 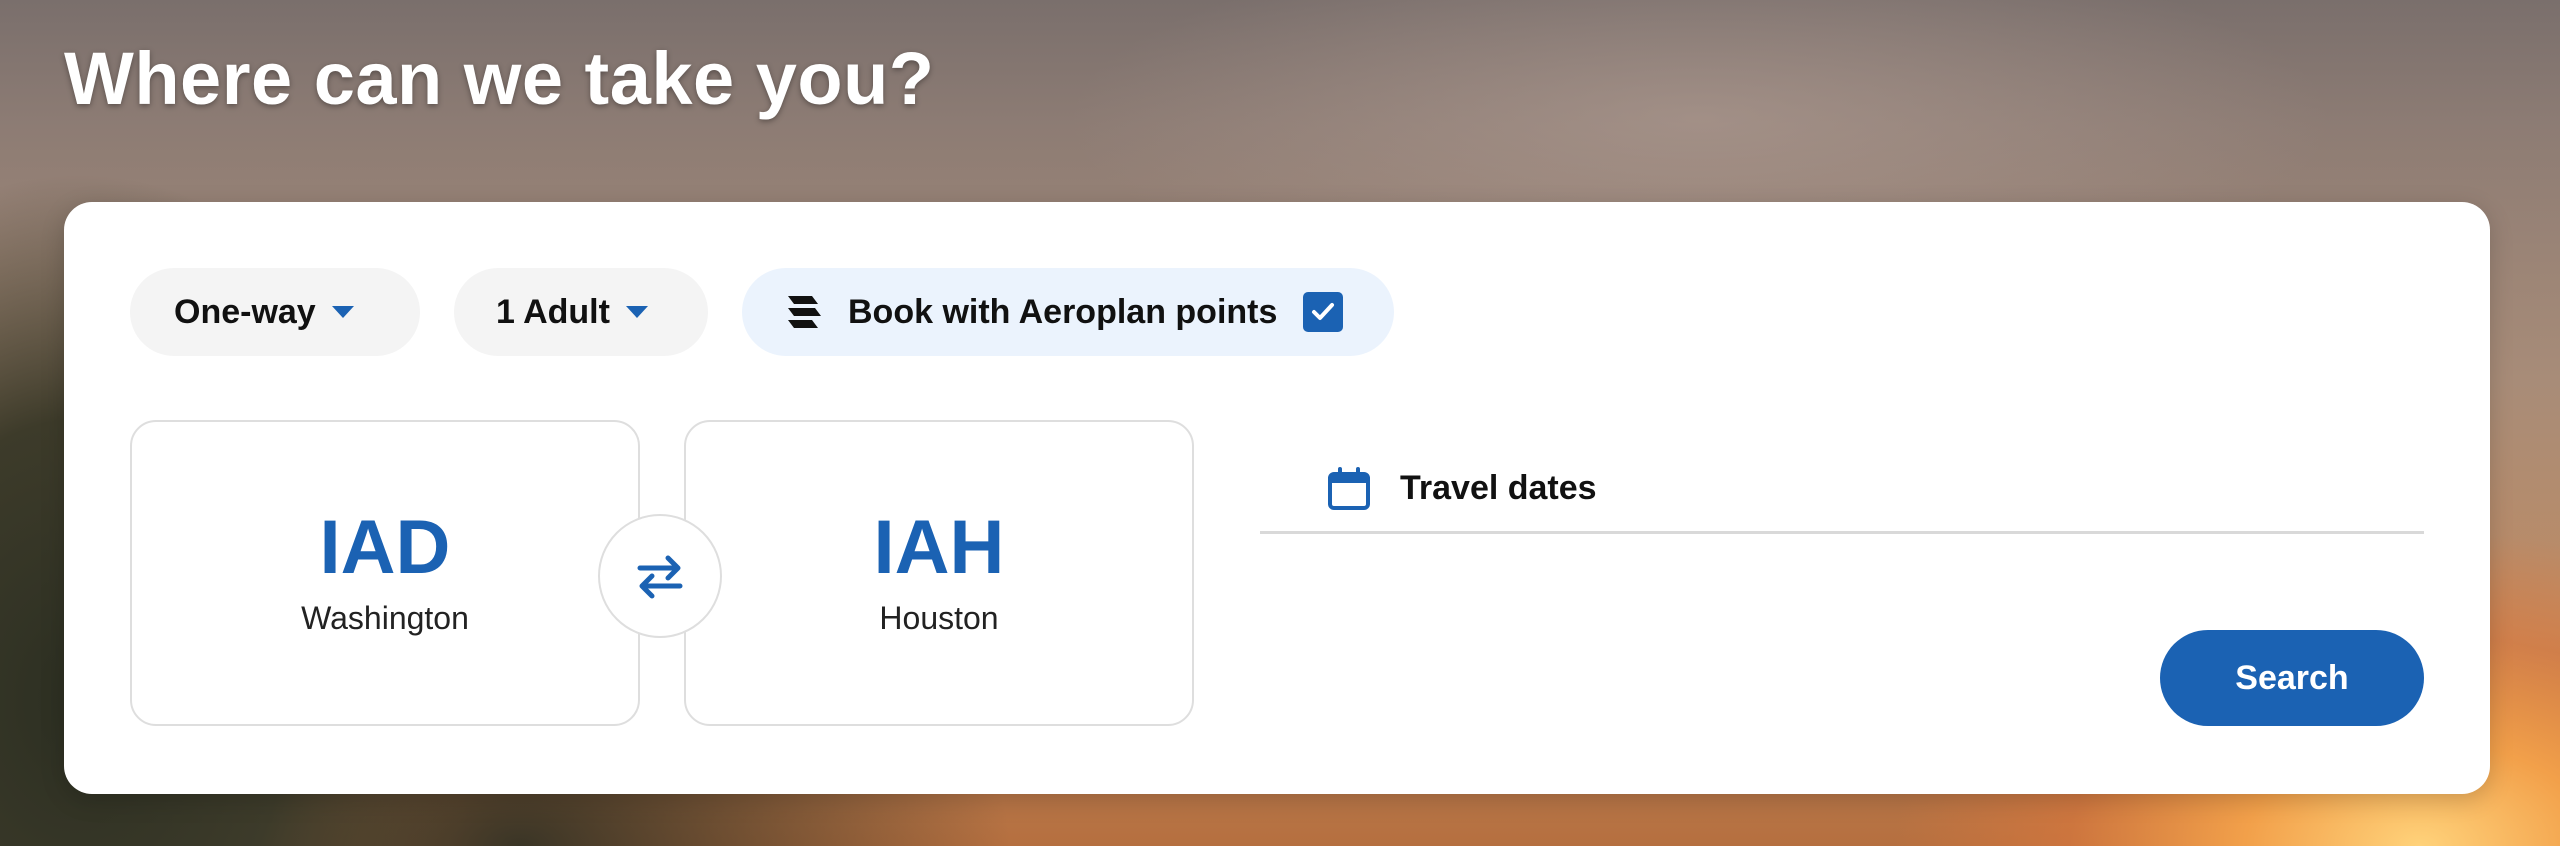 What do you see at coordinates (1842, 490) in the screenshot?
I see `travel-dates-field: Travel dates` at bounding box center [1842, 490].